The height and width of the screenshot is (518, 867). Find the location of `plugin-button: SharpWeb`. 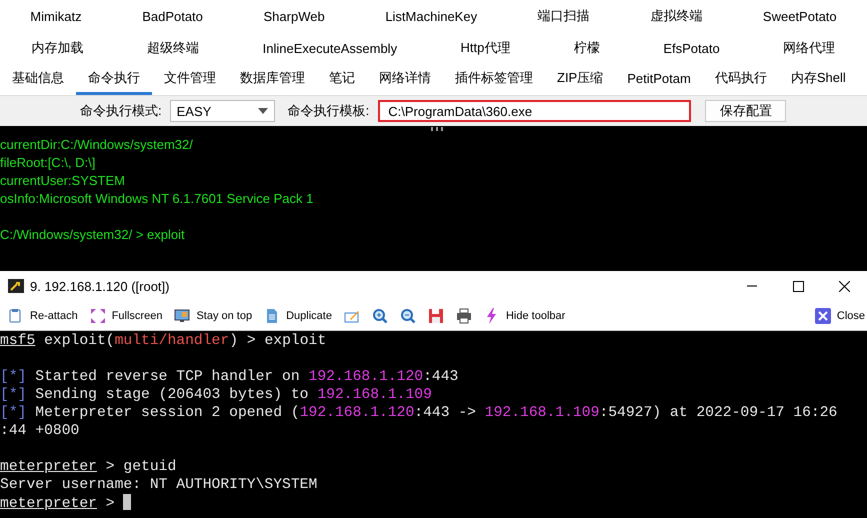

plugin-button: SharpWeb is located at coordinates (294, 16).